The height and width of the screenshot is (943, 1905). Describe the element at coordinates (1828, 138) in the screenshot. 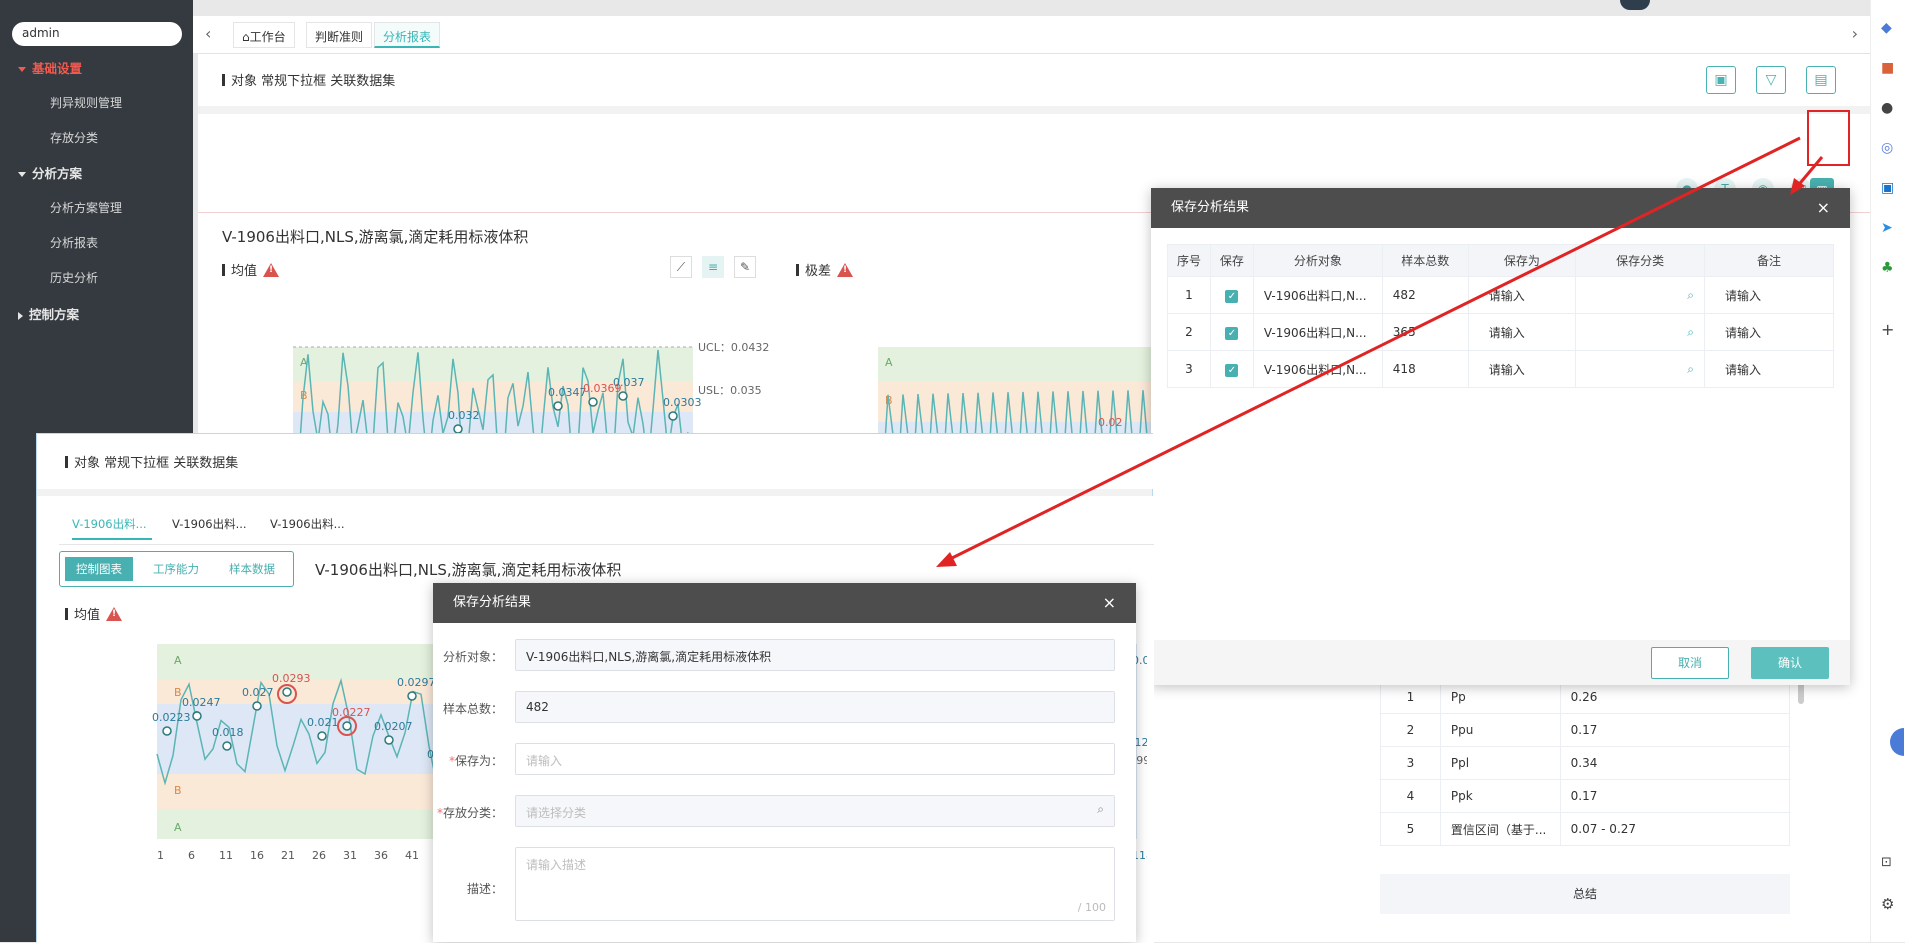

I see `highlight-box` at that location.